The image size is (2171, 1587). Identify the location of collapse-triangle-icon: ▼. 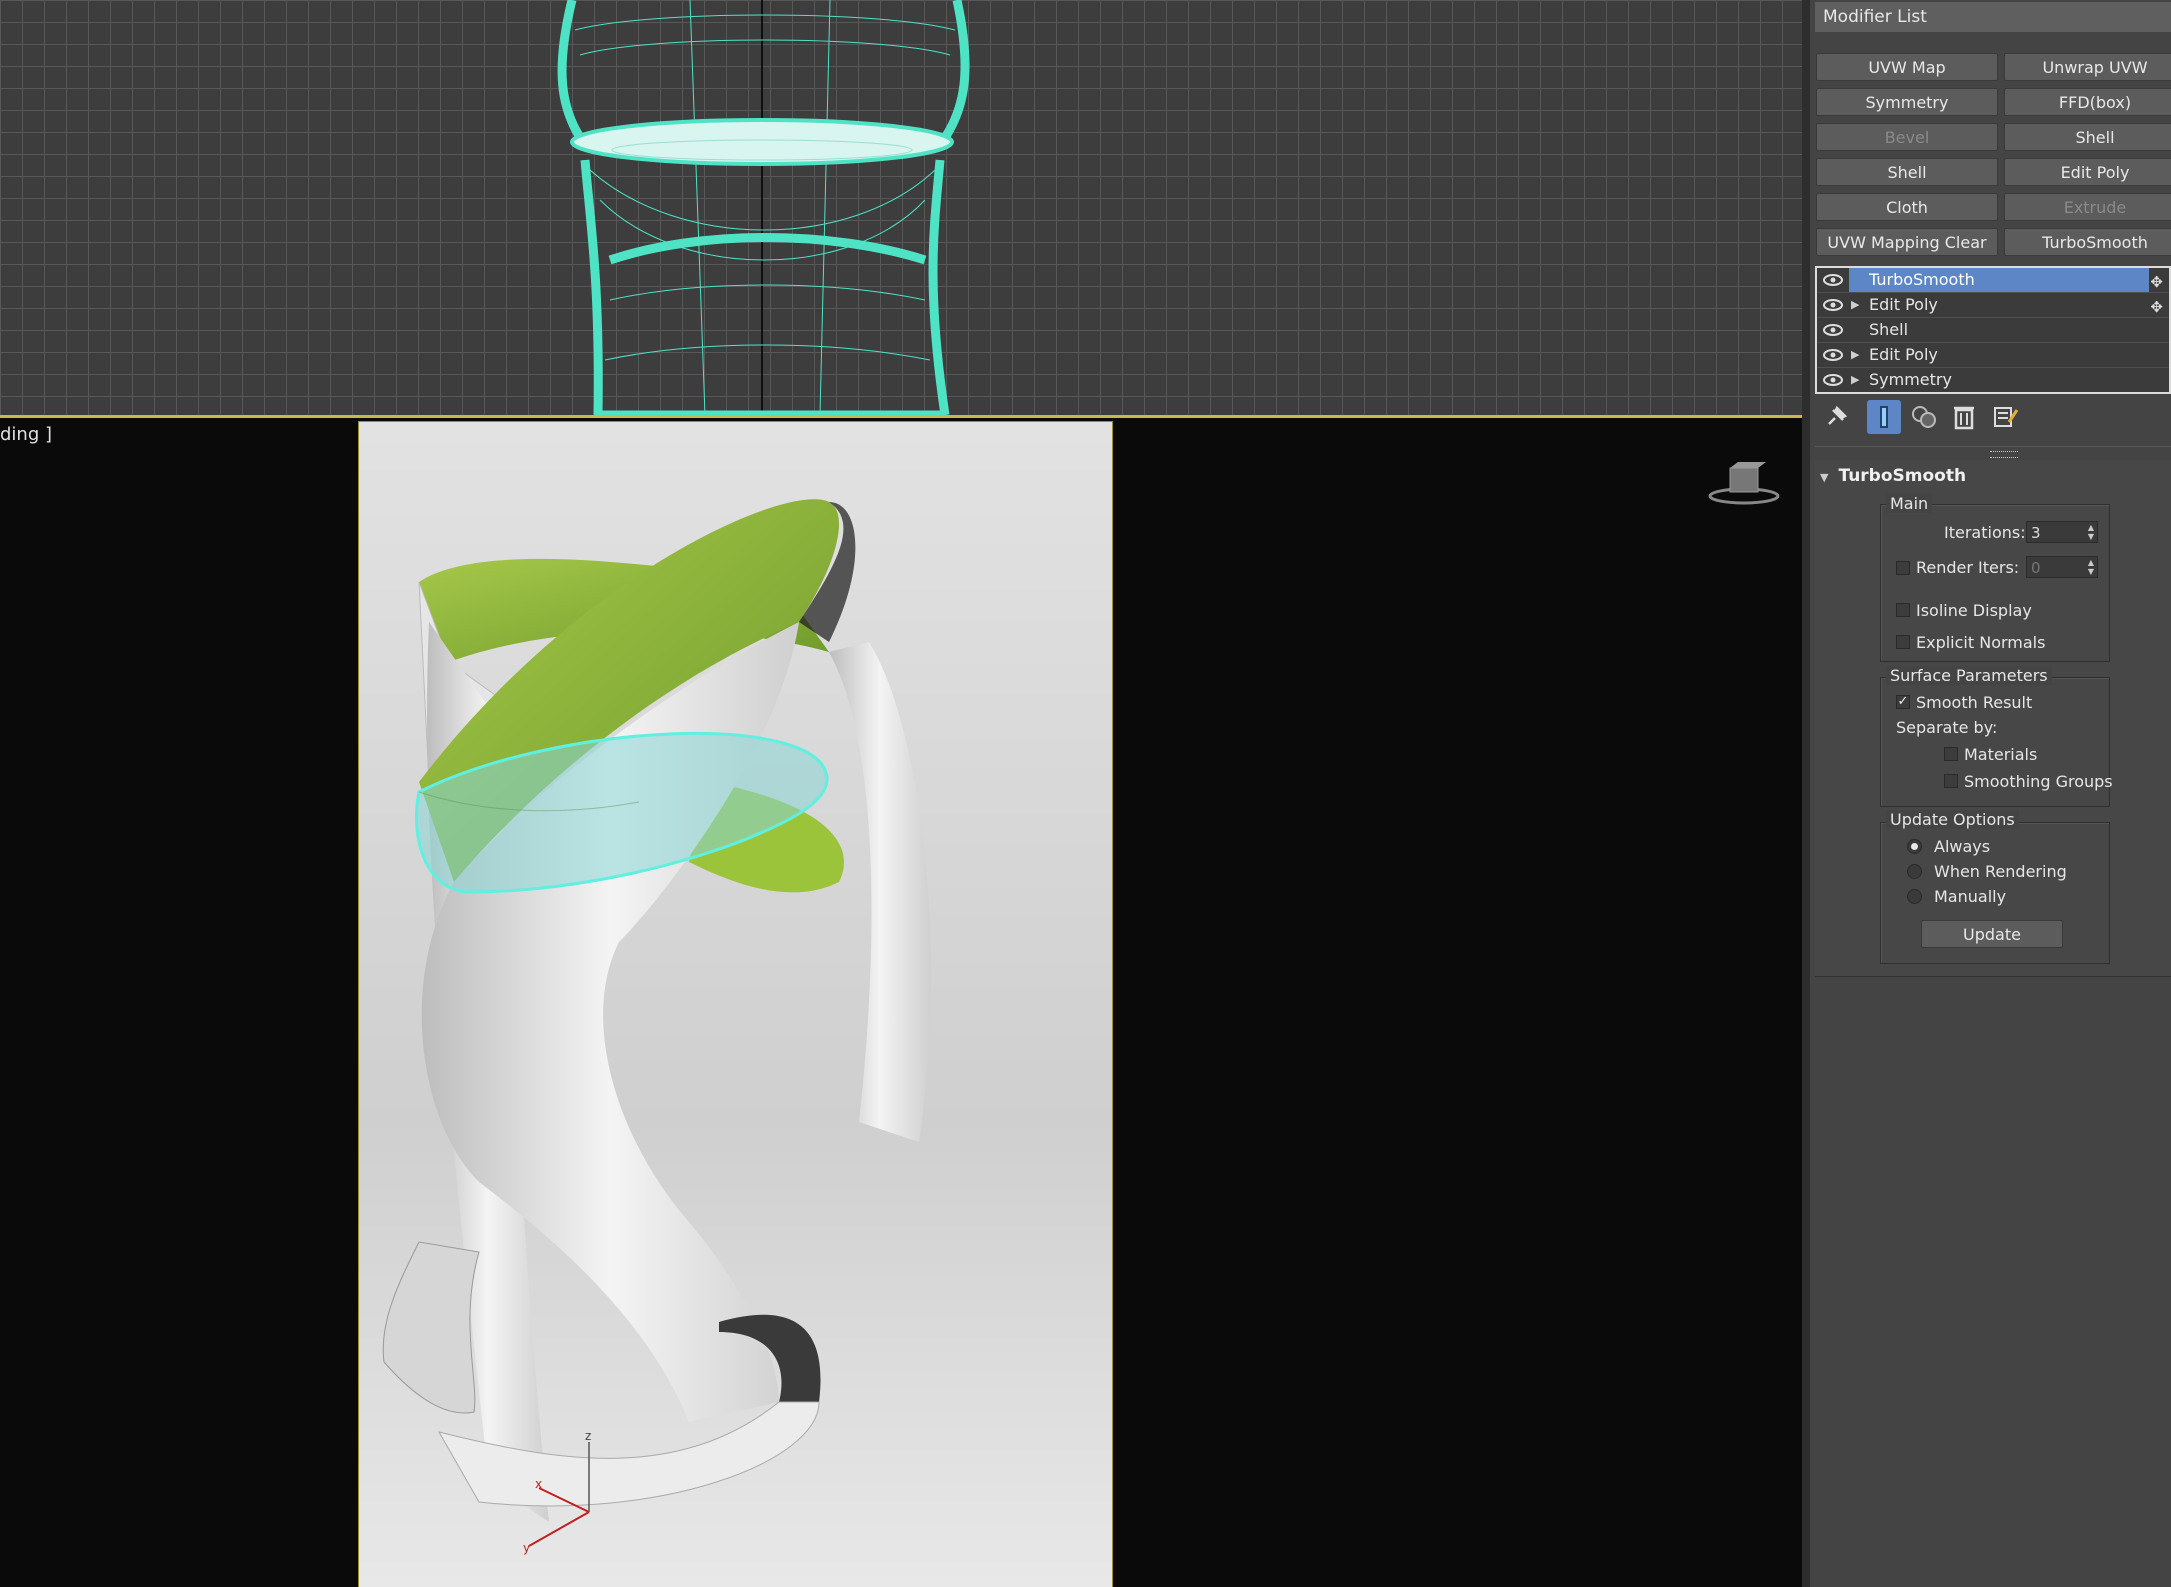
(1824, 477).